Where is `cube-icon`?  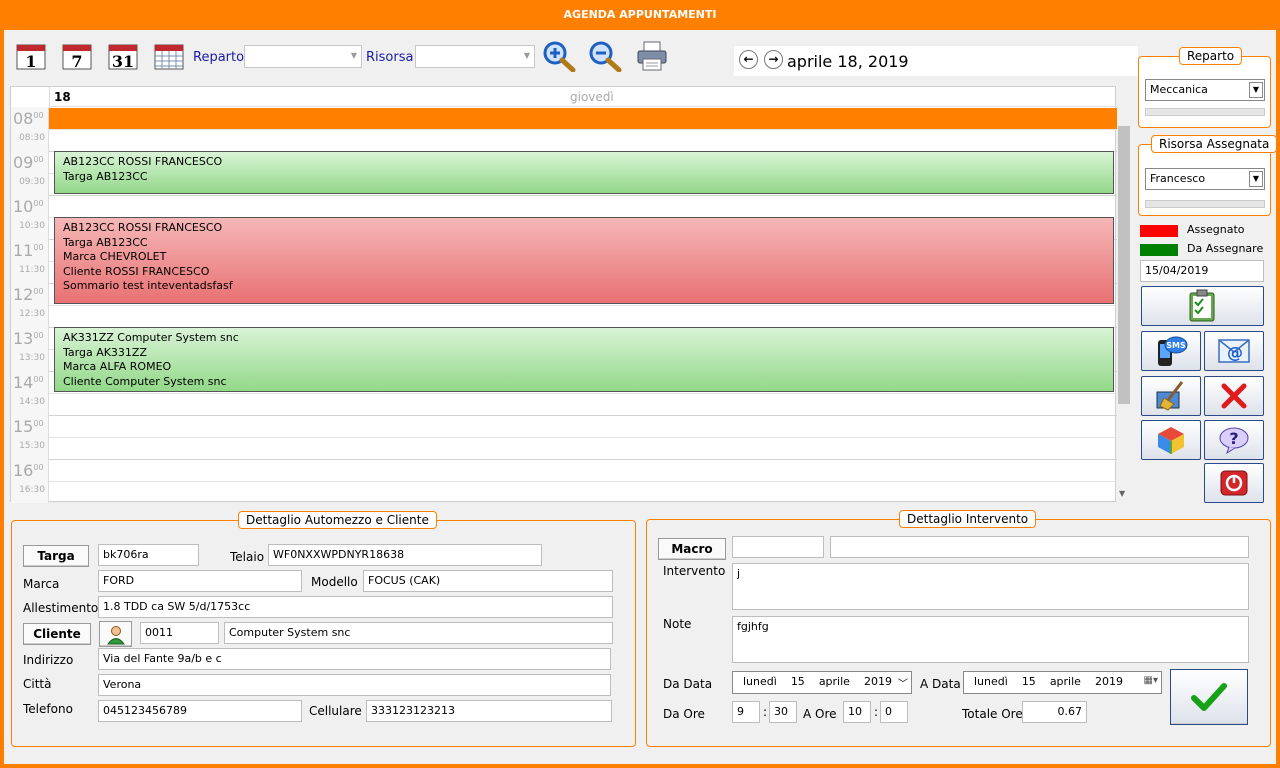
cube-icon is located at coordinates (1171, 440).